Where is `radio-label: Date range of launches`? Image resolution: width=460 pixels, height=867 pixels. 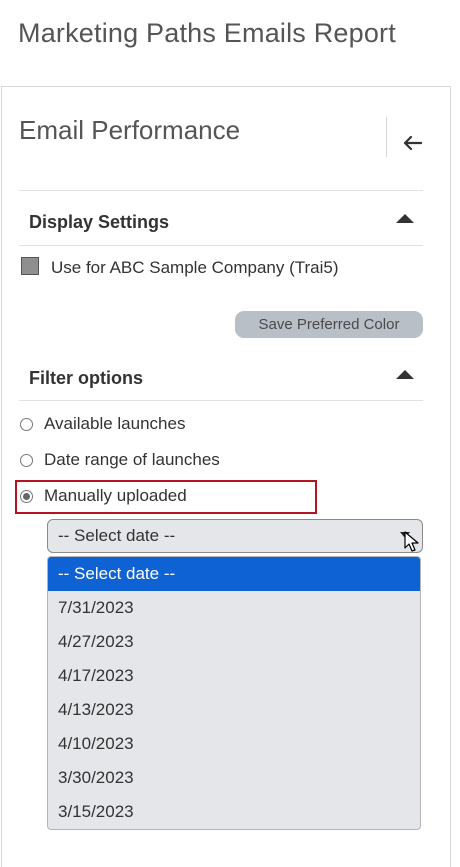 radio-label: Date range of launches is located at coordinates (132, 459).